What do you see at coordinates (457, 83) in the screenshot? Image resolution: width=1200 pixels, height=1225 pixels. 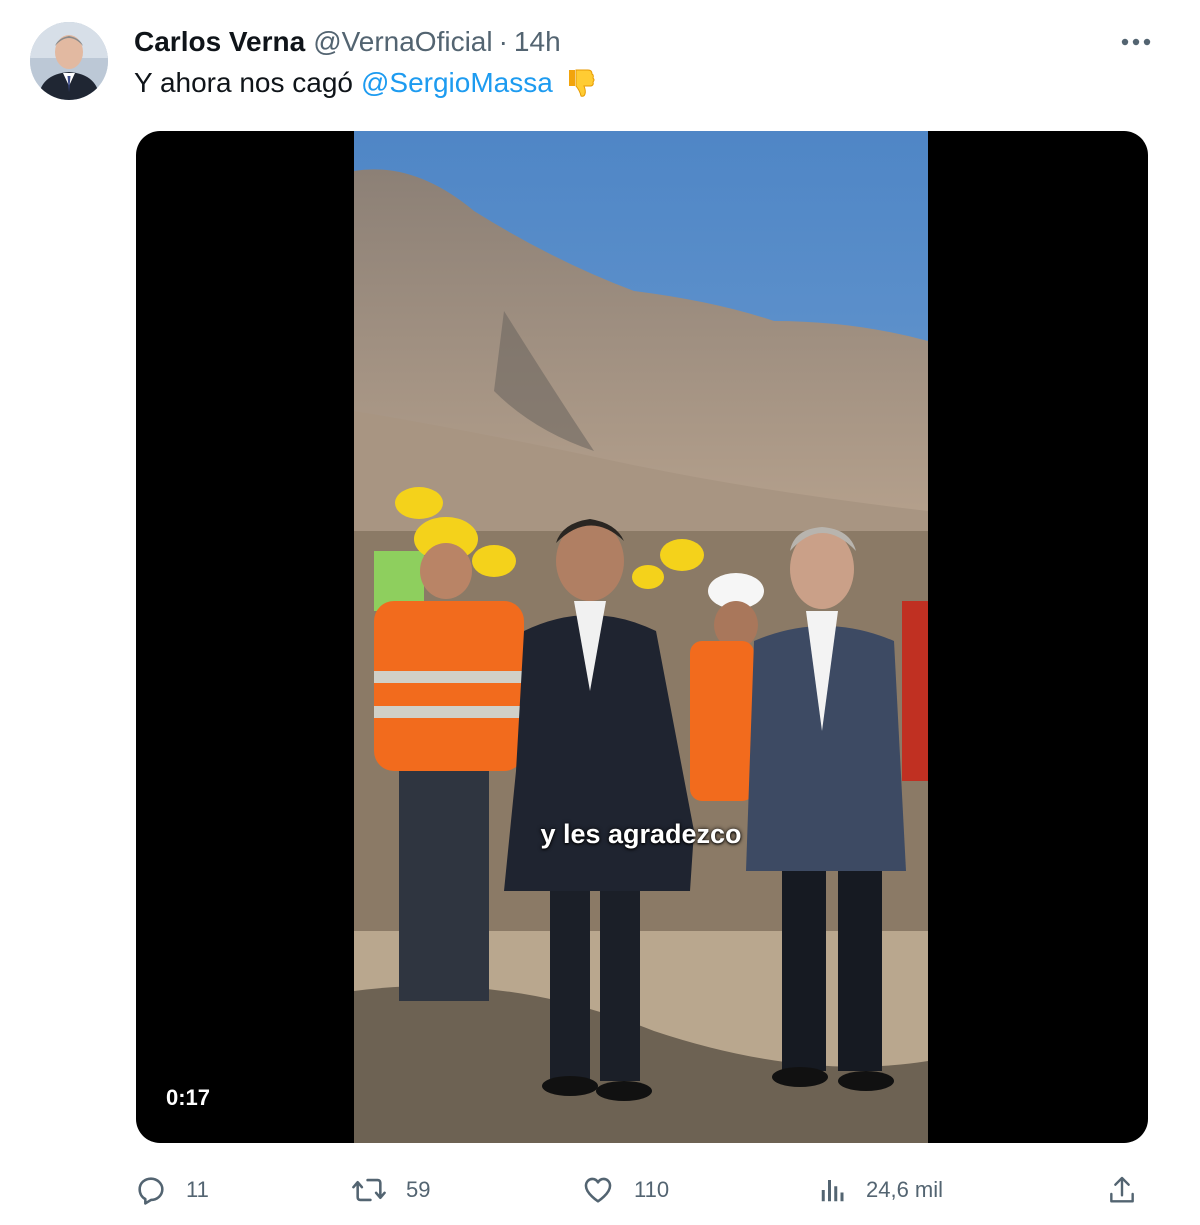 I see `mention-link: @SergioMassa` at bounding box center [457, 83].